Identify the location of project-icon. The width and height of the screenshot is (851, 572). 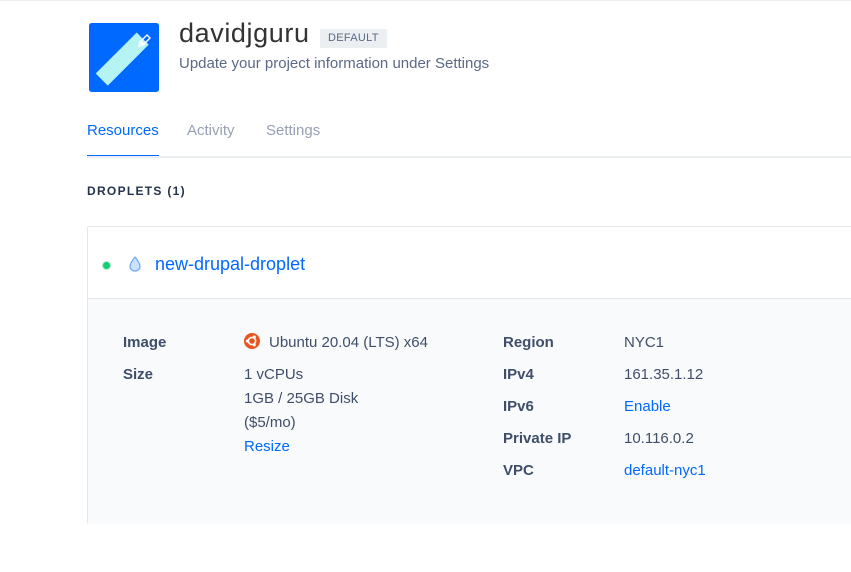
(124, 57).